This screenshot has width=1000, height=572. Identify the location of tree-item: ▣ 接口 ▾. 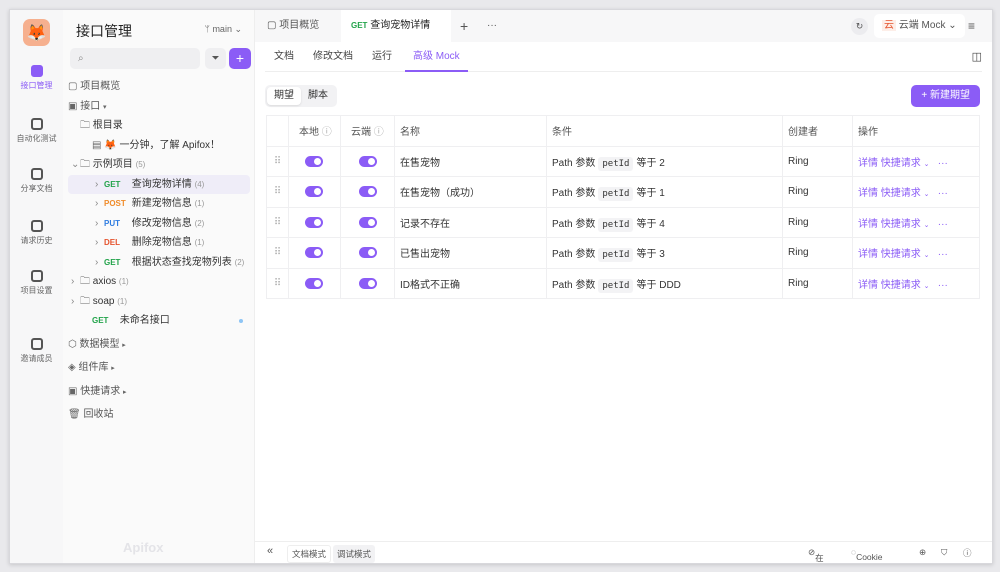
(159, 107).